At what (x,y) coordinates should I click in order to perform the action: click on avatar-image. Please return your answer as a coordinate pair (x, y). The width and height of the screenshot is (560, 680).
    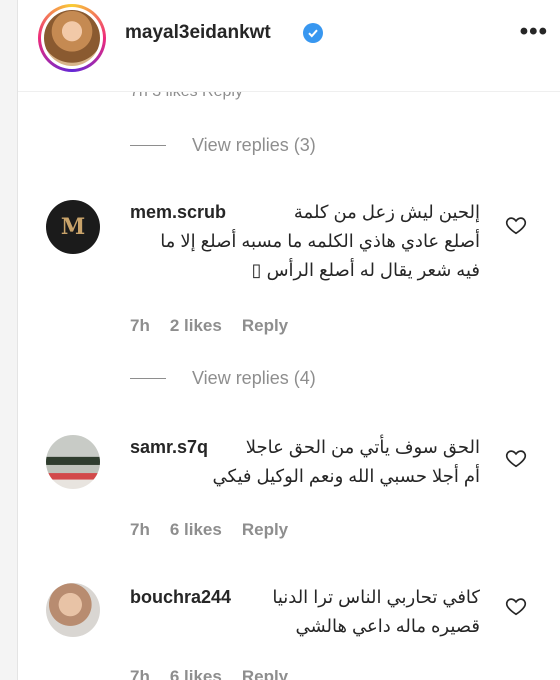
    Looking at the image, I should click on (72, 38).